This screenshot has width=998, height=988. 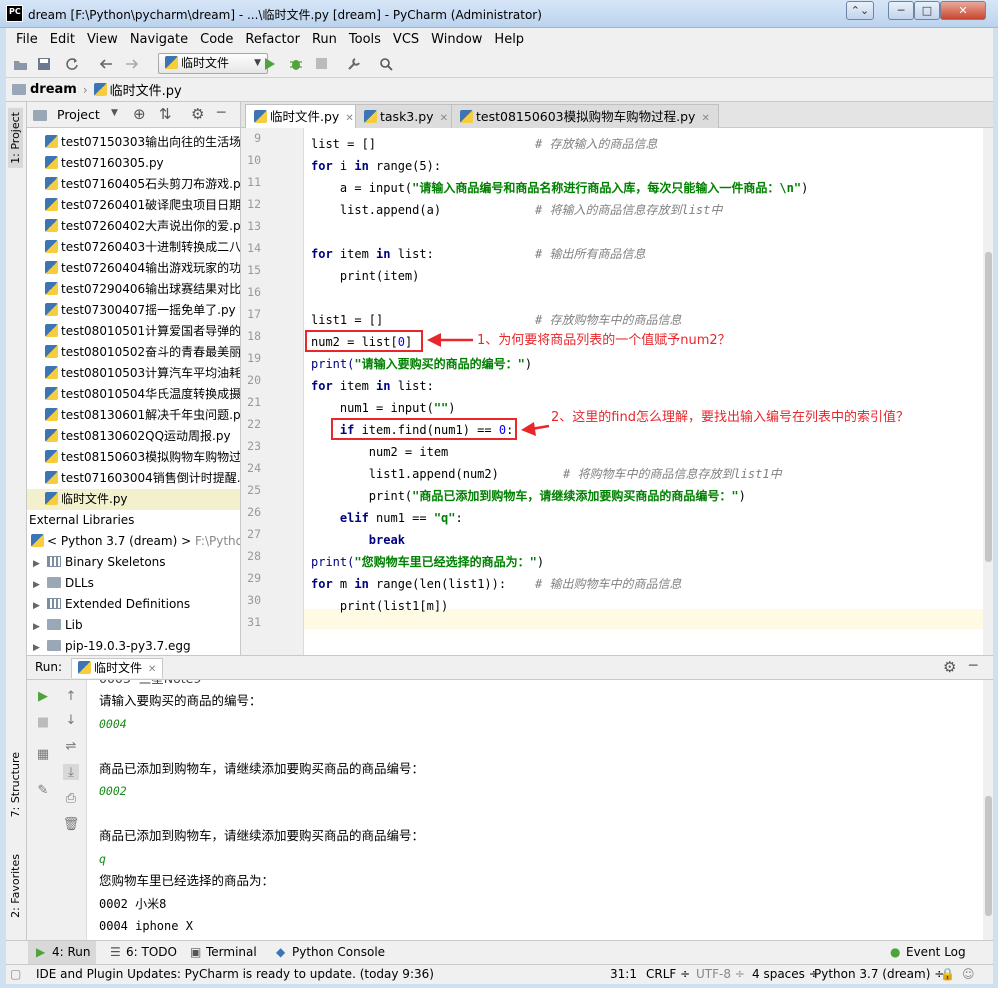 What do you see at coordinates (133, 583) in the screenshot?
I see `library-node: ▶ DLLs` at bounding box center [133, 583].